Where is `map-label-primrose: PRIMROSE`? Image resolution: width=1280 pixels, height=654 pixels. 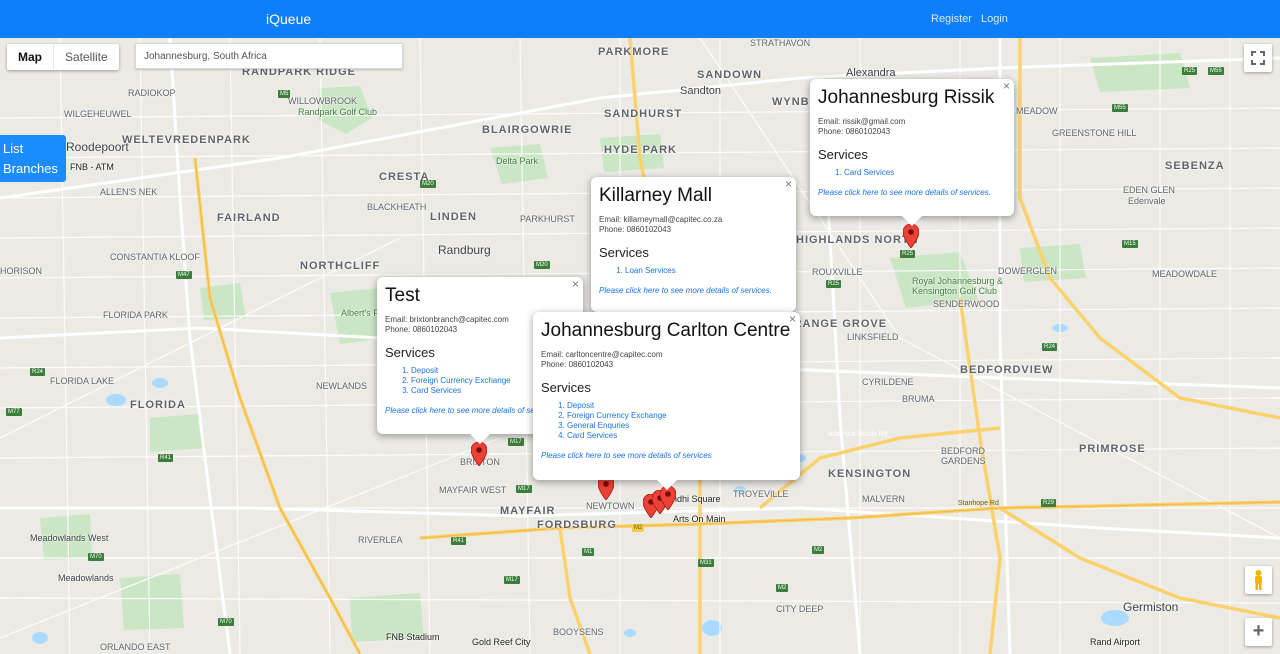
map-label-primrose: PRIMROSE is located at coordinates (1112, 449).